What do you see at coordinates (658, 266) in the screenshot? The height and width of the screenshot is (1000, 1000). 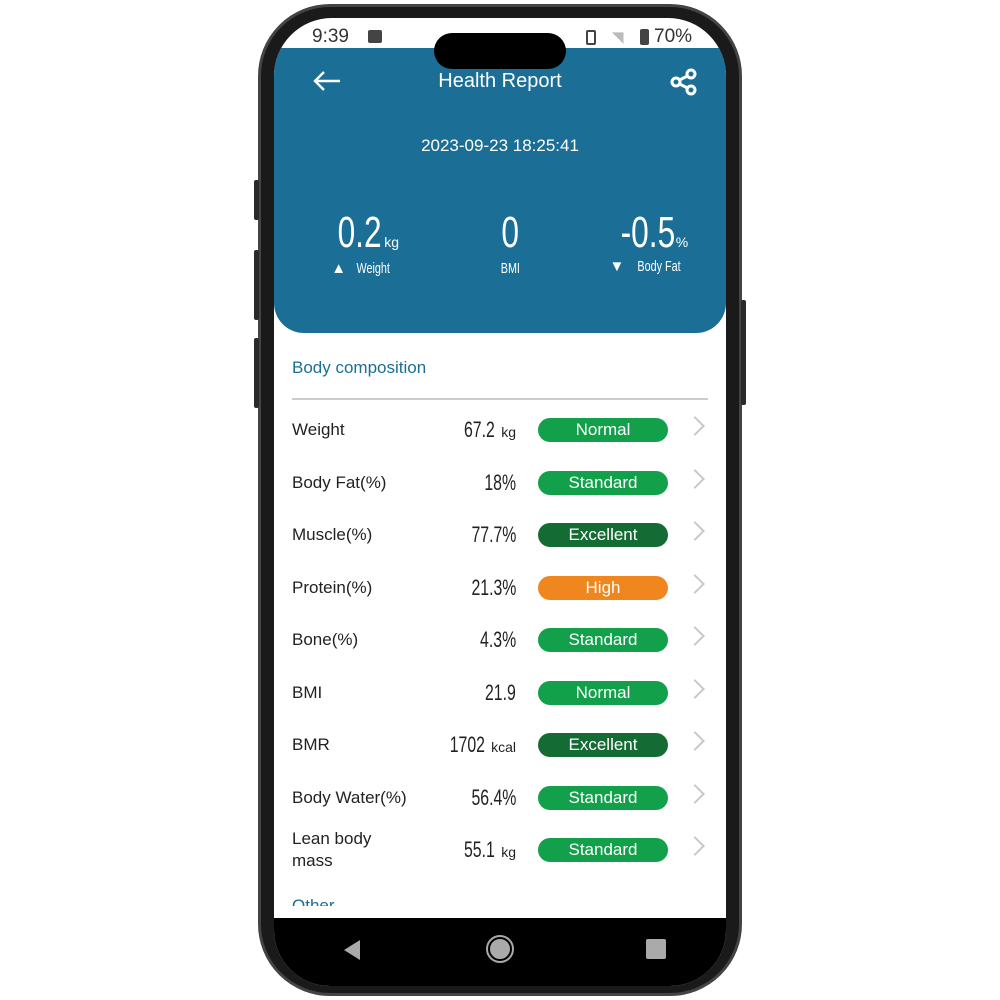 I see `bodyfat-change-label: Body Fat` at bounding box center [658, 266].